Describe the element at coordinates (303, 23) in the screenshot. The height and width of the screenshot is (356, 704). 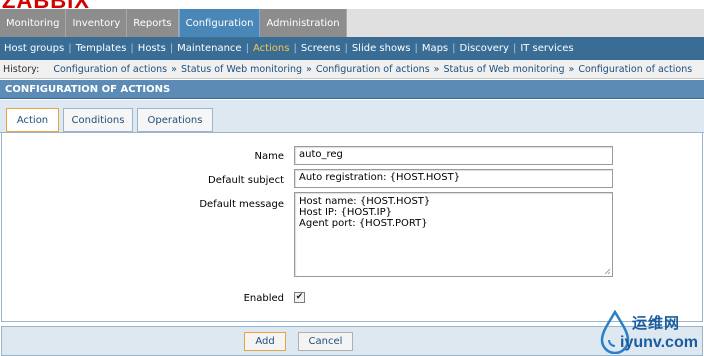
I see `main-tab-administration: Administration` at that location.